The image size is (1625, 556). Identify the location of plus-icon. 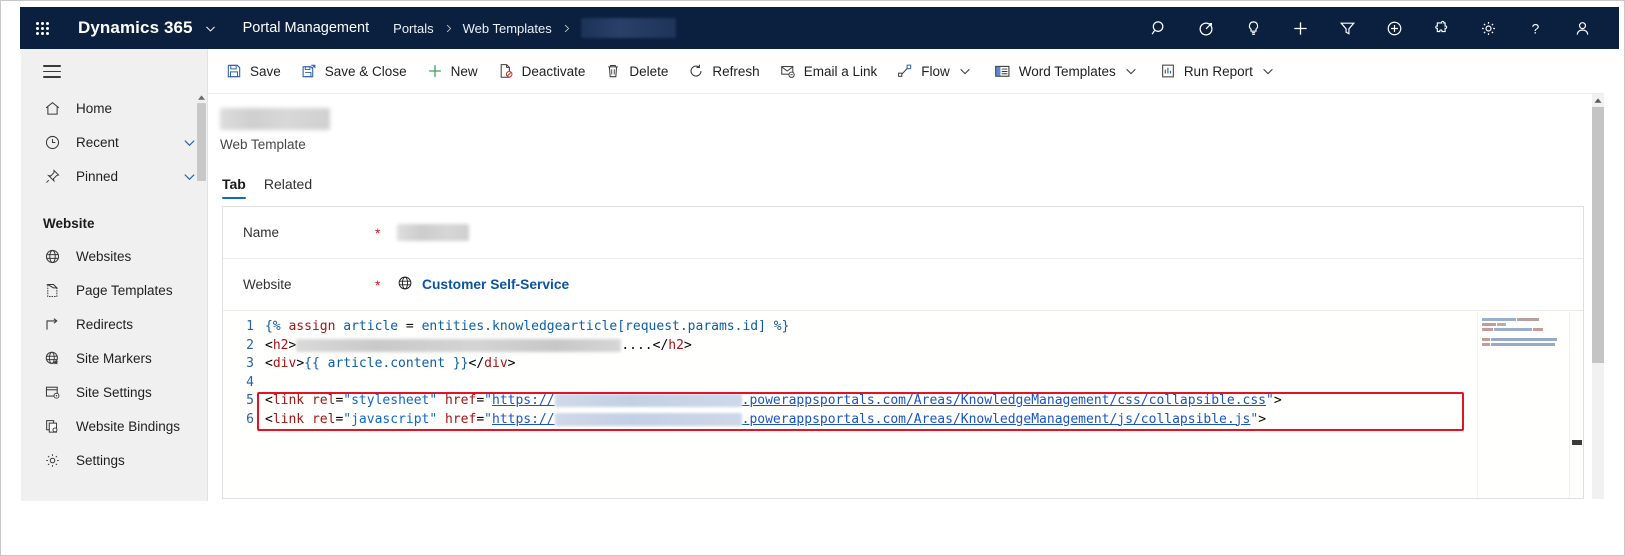
(1300, 28).